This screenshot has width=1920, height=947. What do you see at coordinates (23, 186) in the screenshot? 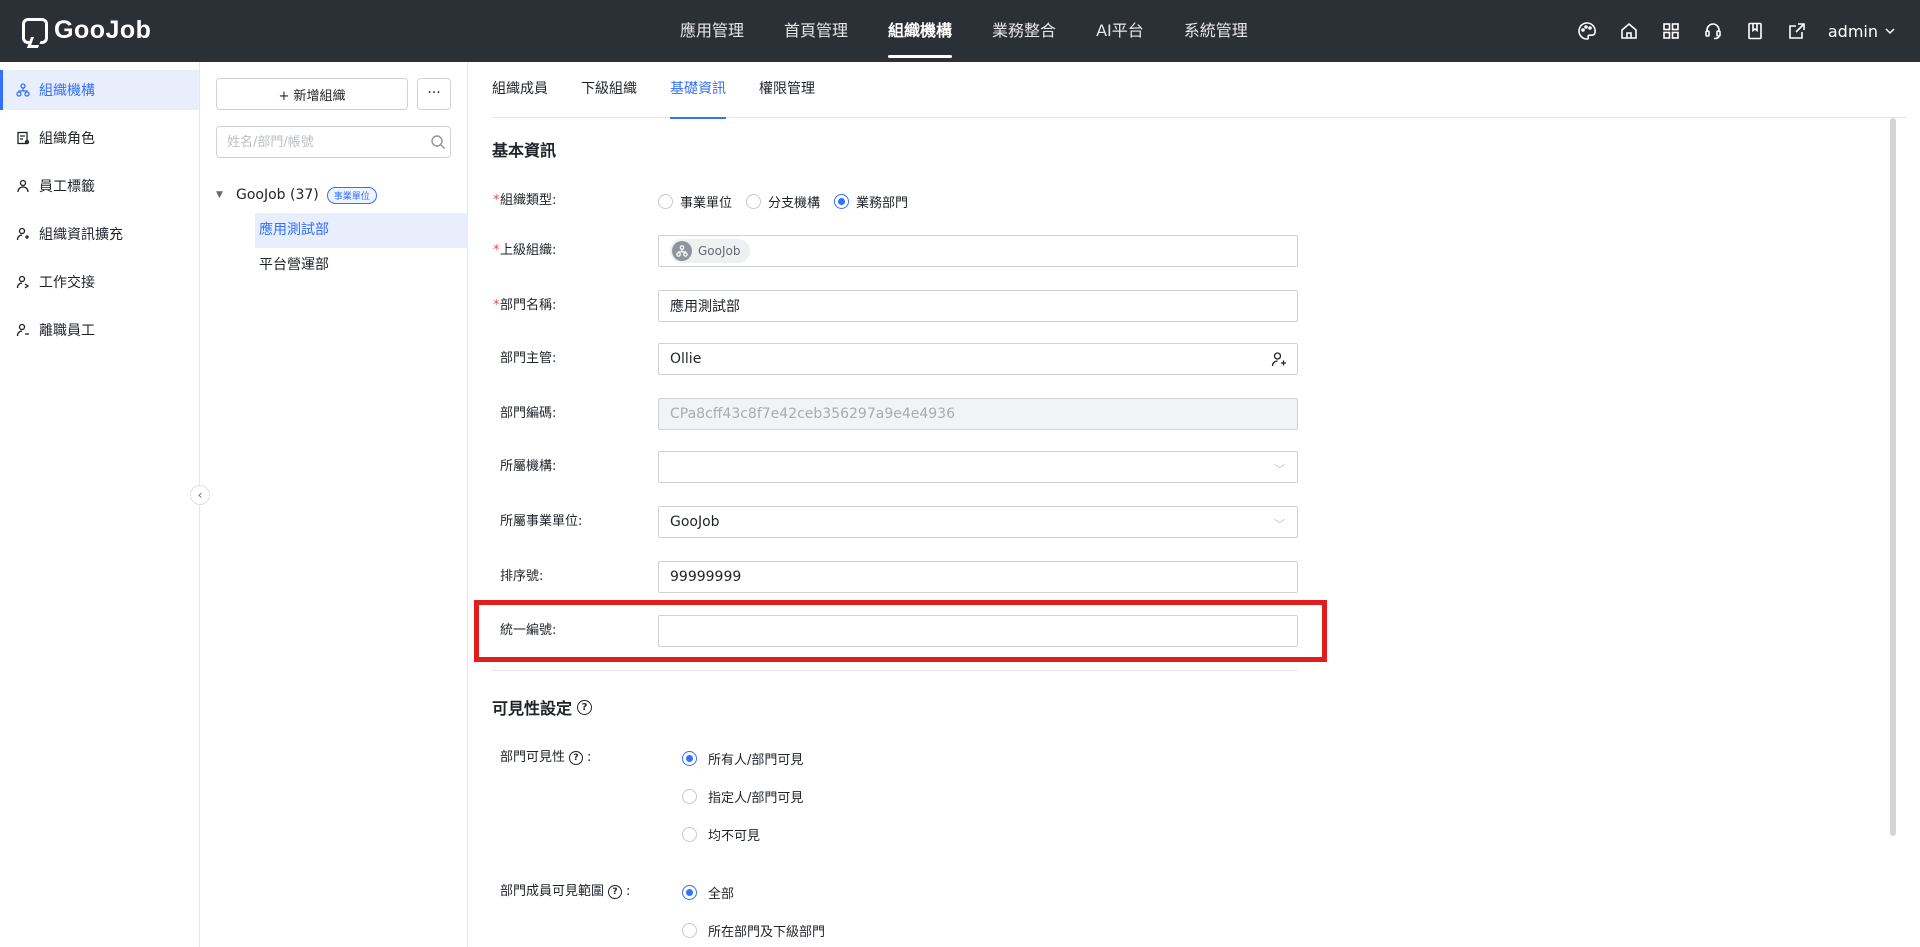
I see `tag-icon` at bounding box center [23, 186].